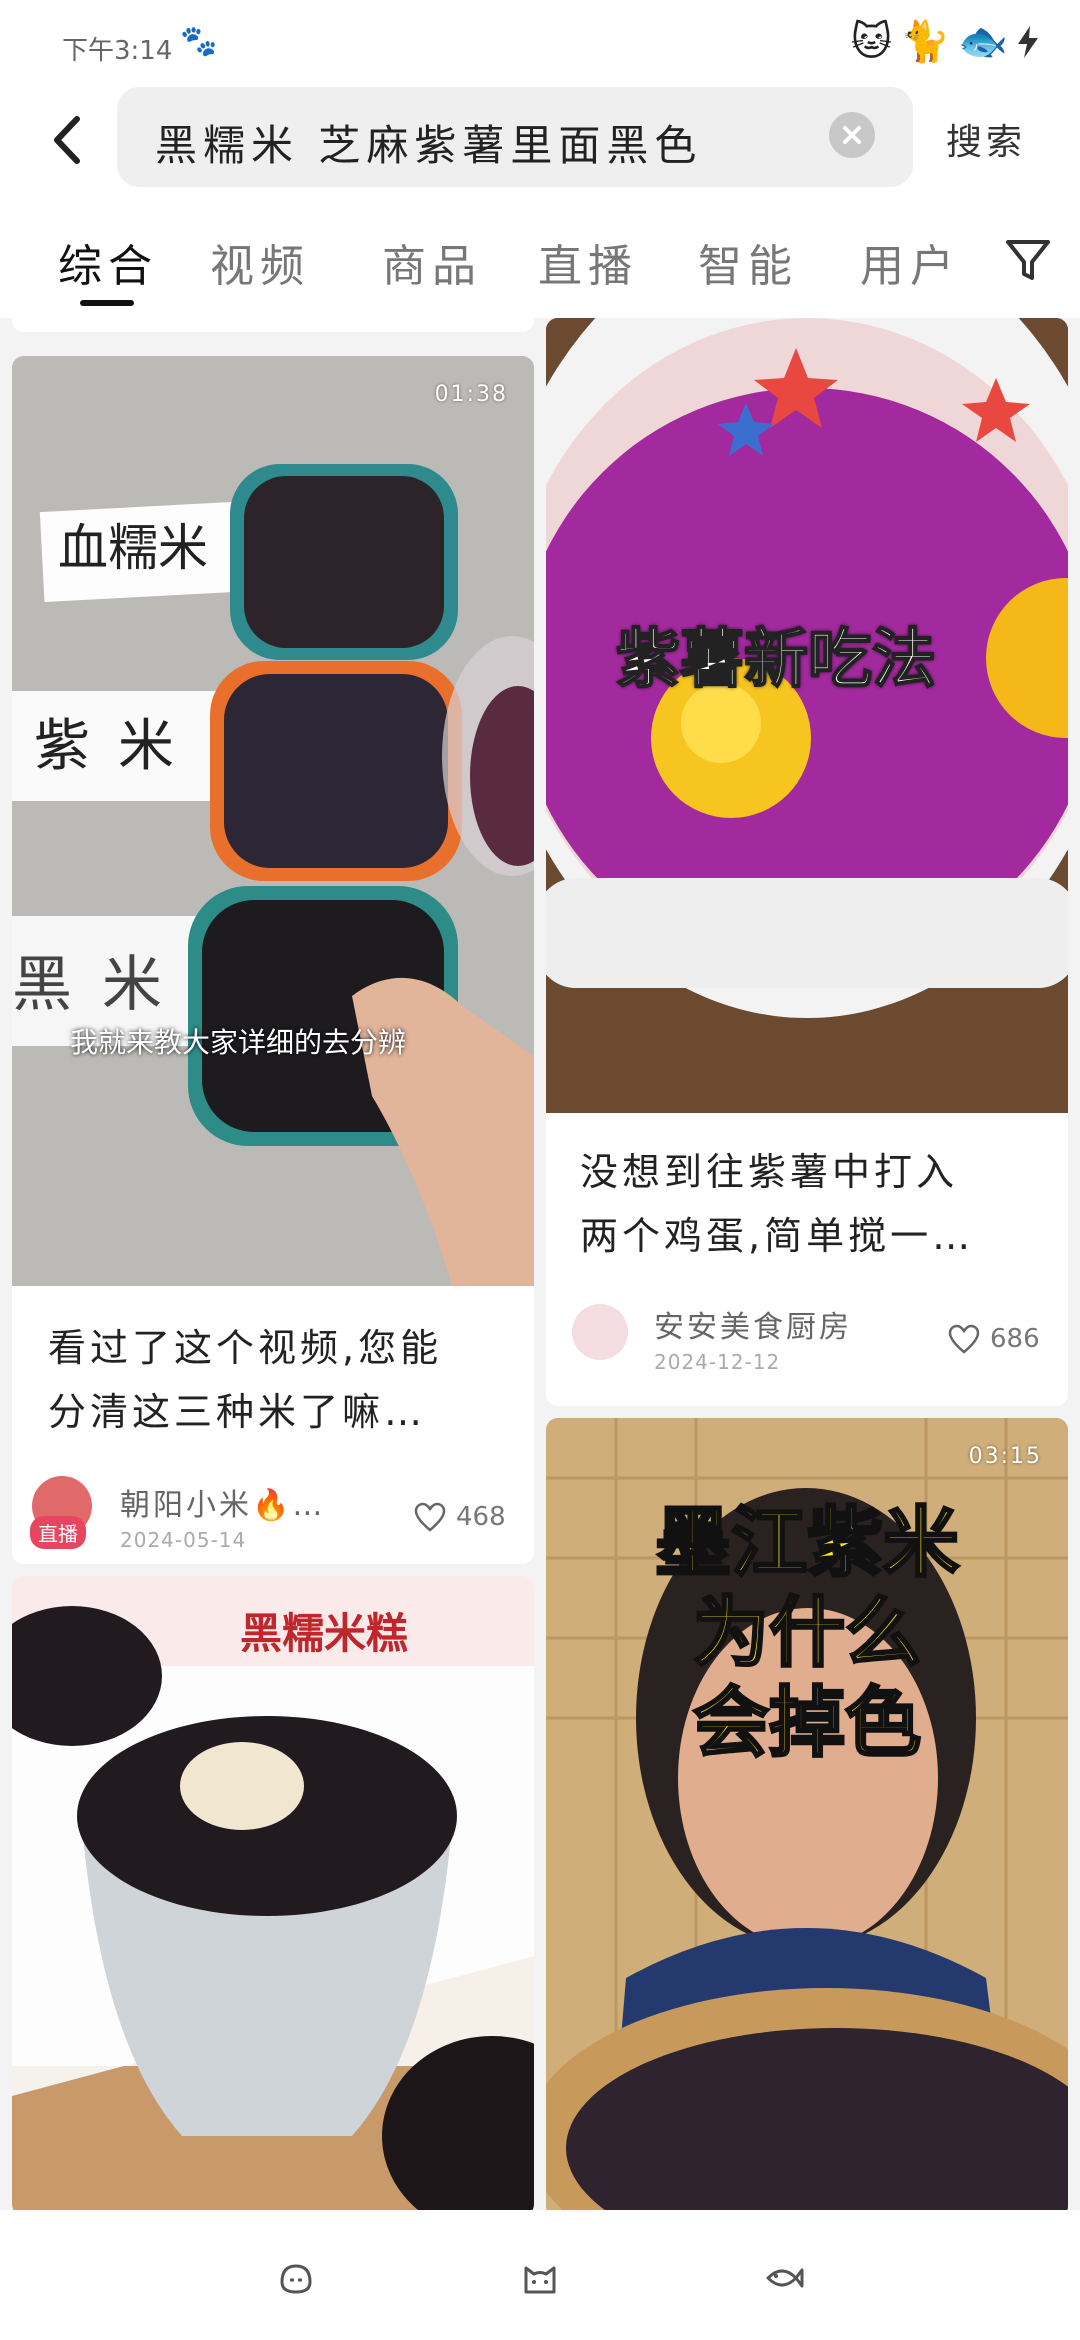 This screenshot has height=2340, width=1080. Describe the element at coordinates (600, 1332) in the screenshot. I see `avatar` at that location.